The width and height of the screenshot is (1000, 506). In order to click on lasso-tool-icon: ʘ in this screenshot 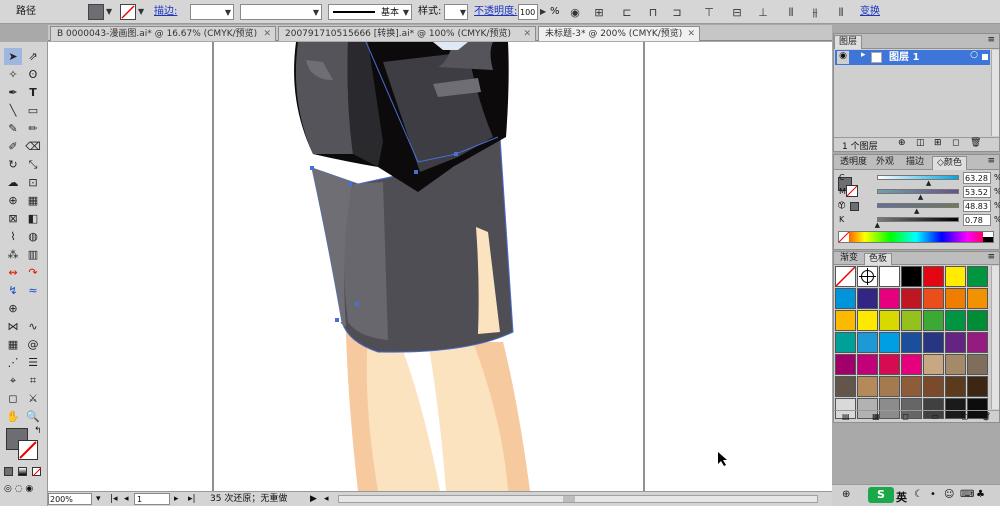, I will do `click(33, 74)`.